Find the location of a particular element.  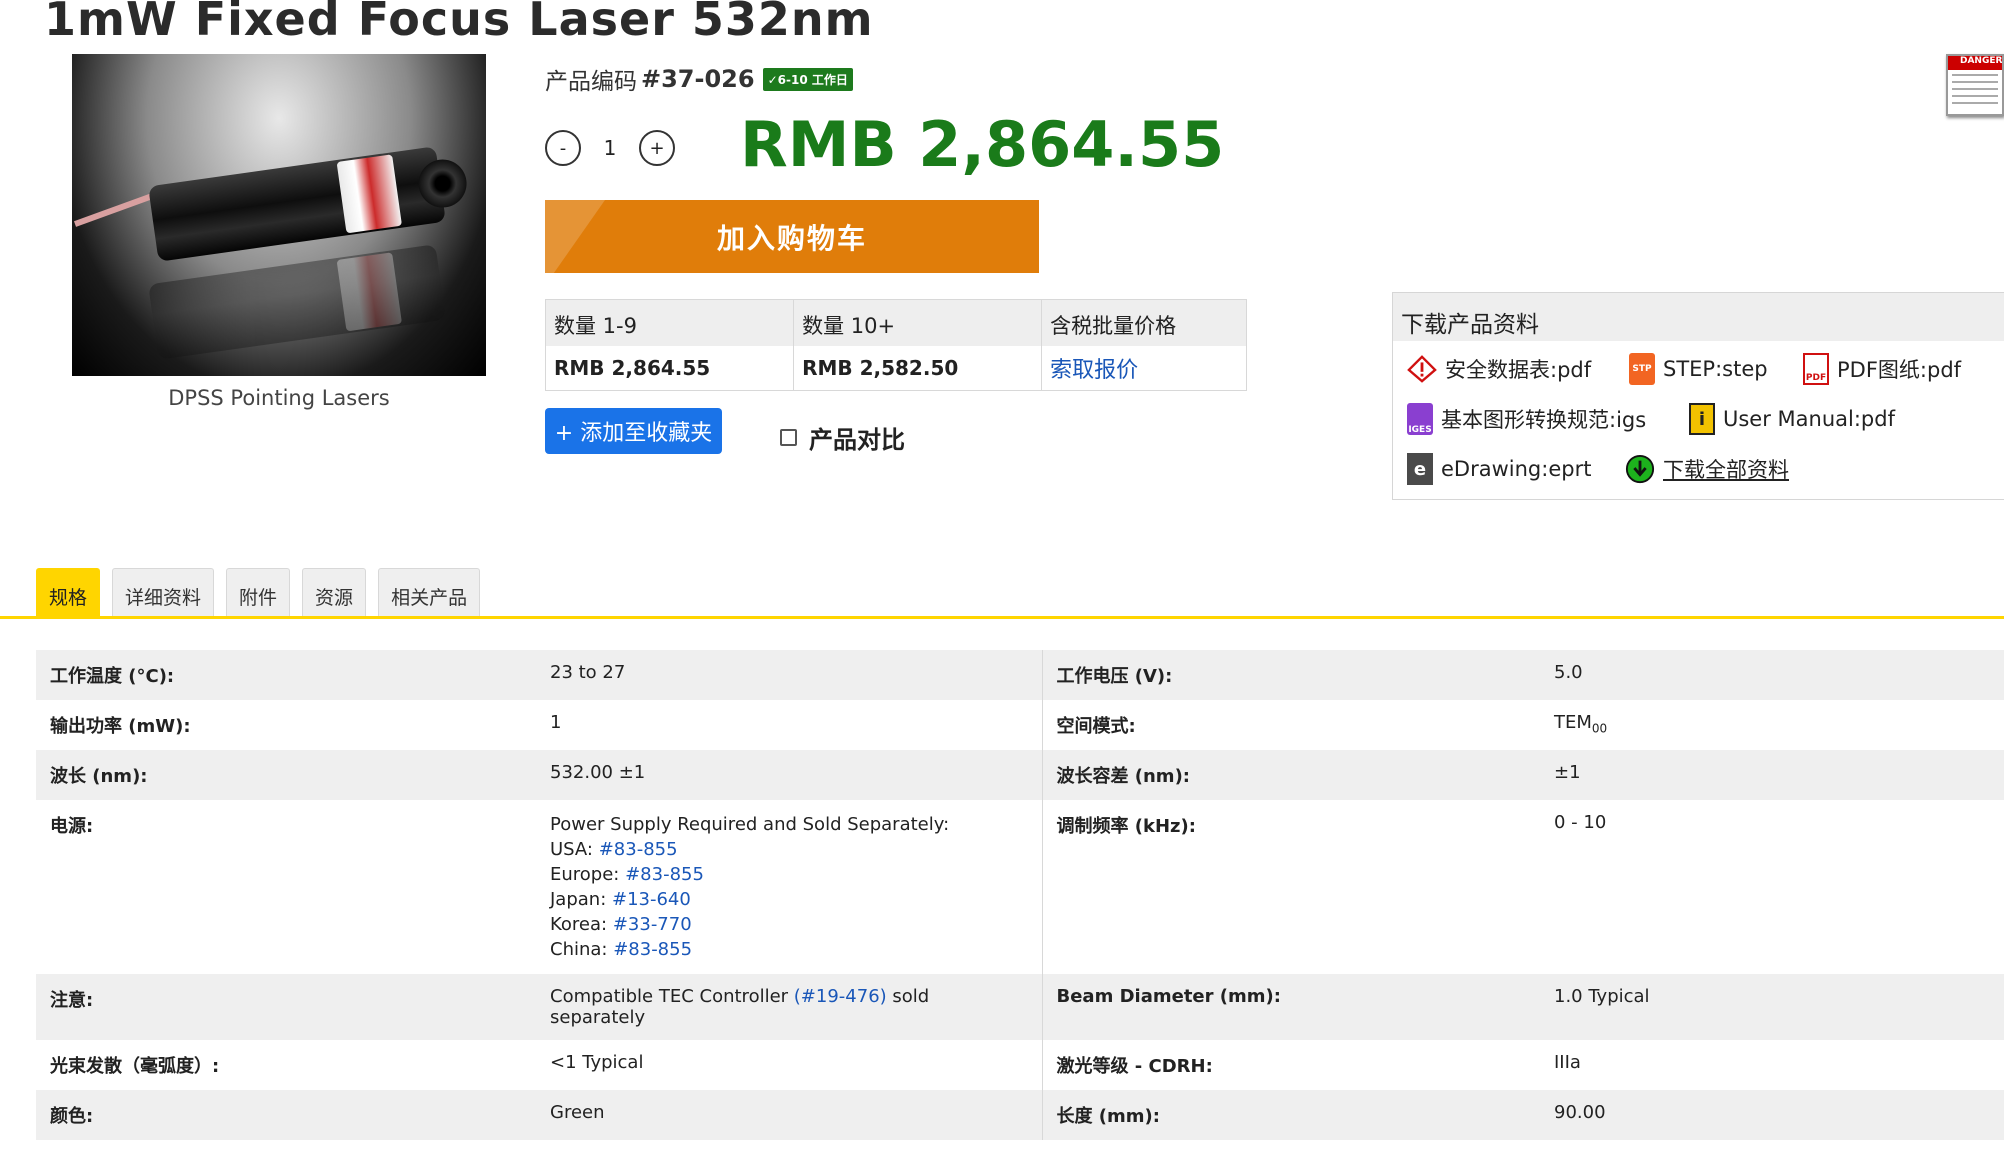

price-header-1-9: 数量 1-9 is located at coordinates (670, 322).